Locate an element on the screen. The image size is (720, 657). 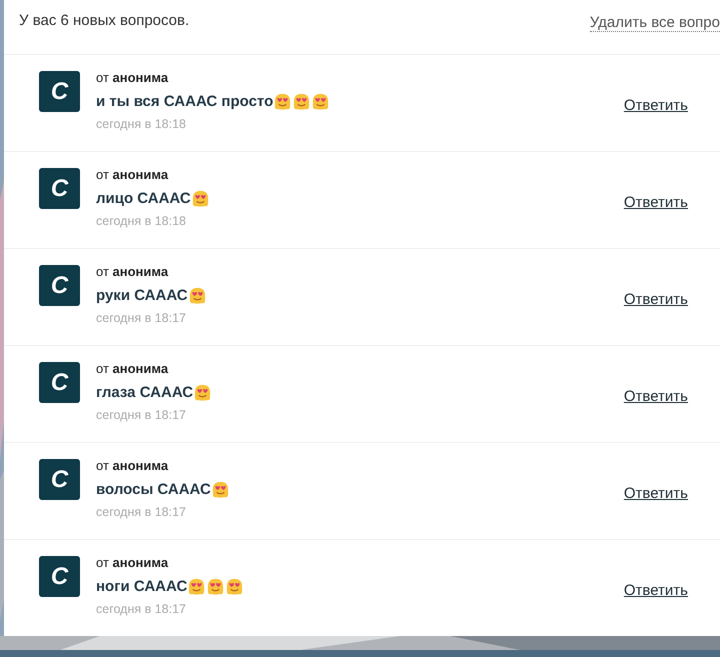
question-text: глаза САААС is located at coordinates (145, 392).